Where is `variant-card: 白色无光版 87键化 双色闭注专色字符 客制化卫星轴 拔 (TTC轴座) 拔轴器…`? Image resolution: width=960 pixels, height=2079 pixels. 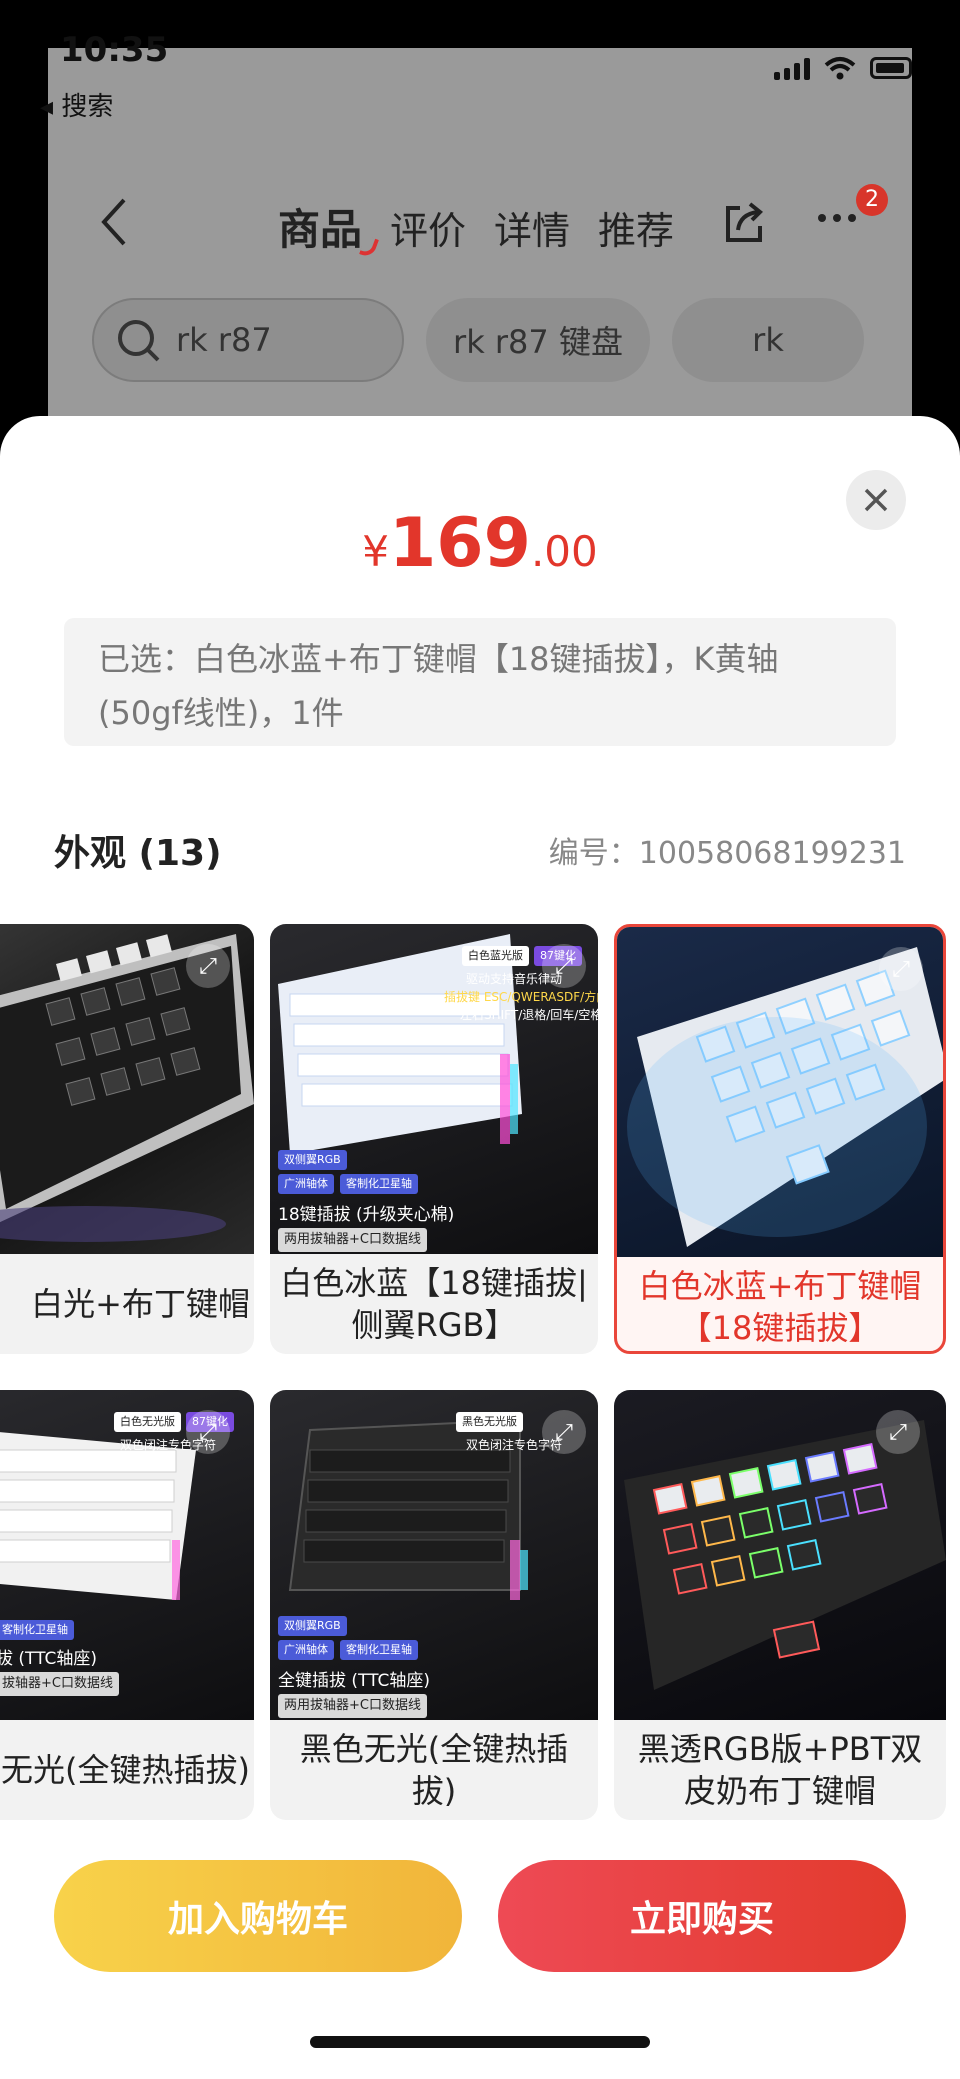
variant-card: 白色无光版 87键化 双色闭注专色字符 客制化卫星轴 拔 (TTC轴座) 拔轴器… is located at coordinates (127, 1605).